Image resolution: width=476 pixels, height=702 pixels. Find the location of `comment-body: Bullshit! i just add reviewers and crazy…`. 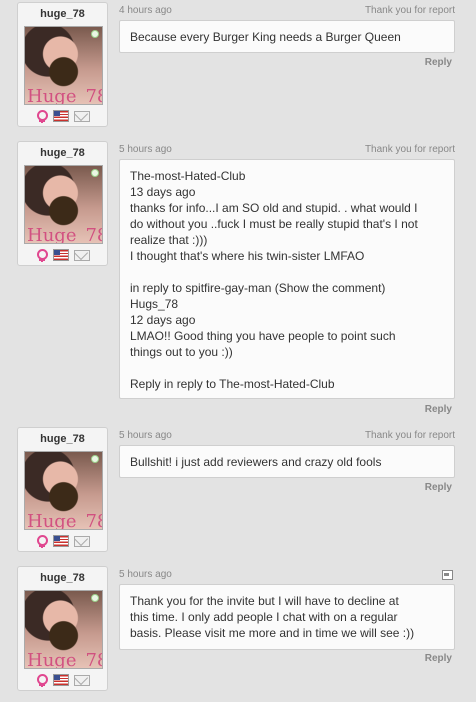

comment-body: Bullshit! i just add reviewers and crazy… is located at coordinates (287, 461).